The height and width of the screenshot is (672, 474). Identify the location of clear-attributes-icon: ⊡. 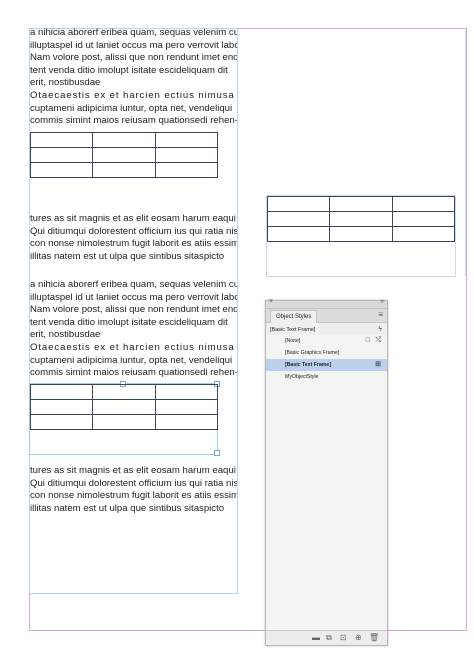
(343, 638).